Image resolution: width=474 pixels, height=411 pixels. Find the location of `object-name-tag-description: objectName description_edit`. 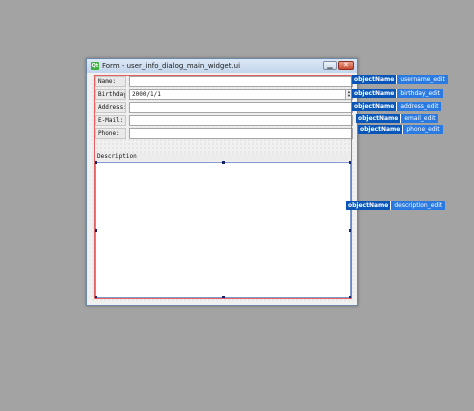

object-name-tag-description: objectName description_edit is located at coordinates (396, 205).